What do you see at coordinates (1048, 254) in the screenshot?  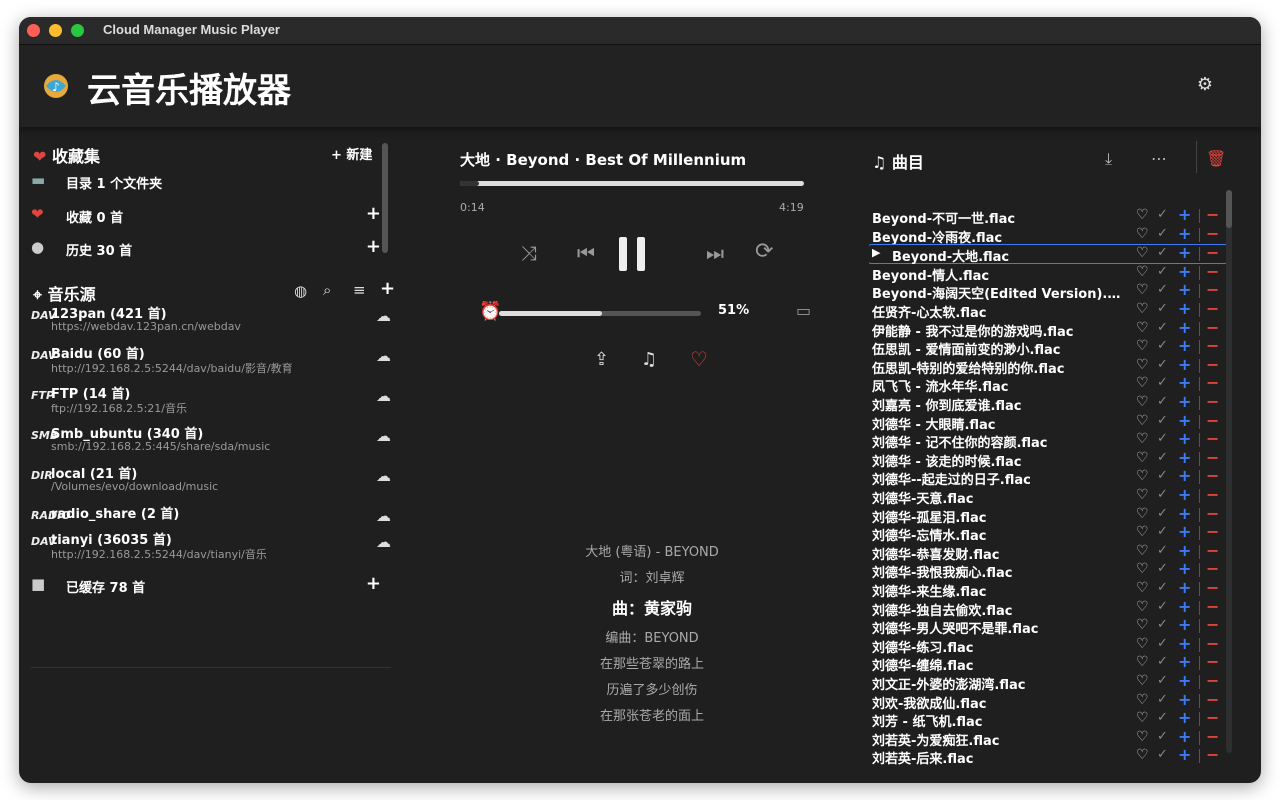 I see `track-row-playing: ▶ Beyond-大地.flac ♡ ✓ + −` at bounding box center [1048, 254].